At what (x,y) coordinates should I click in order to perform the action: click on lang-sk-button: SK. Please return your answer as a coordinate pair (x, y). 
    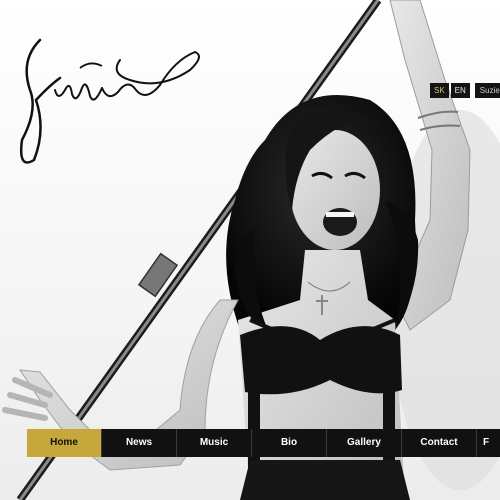
    Looking at the image, I should click on (439, 90).